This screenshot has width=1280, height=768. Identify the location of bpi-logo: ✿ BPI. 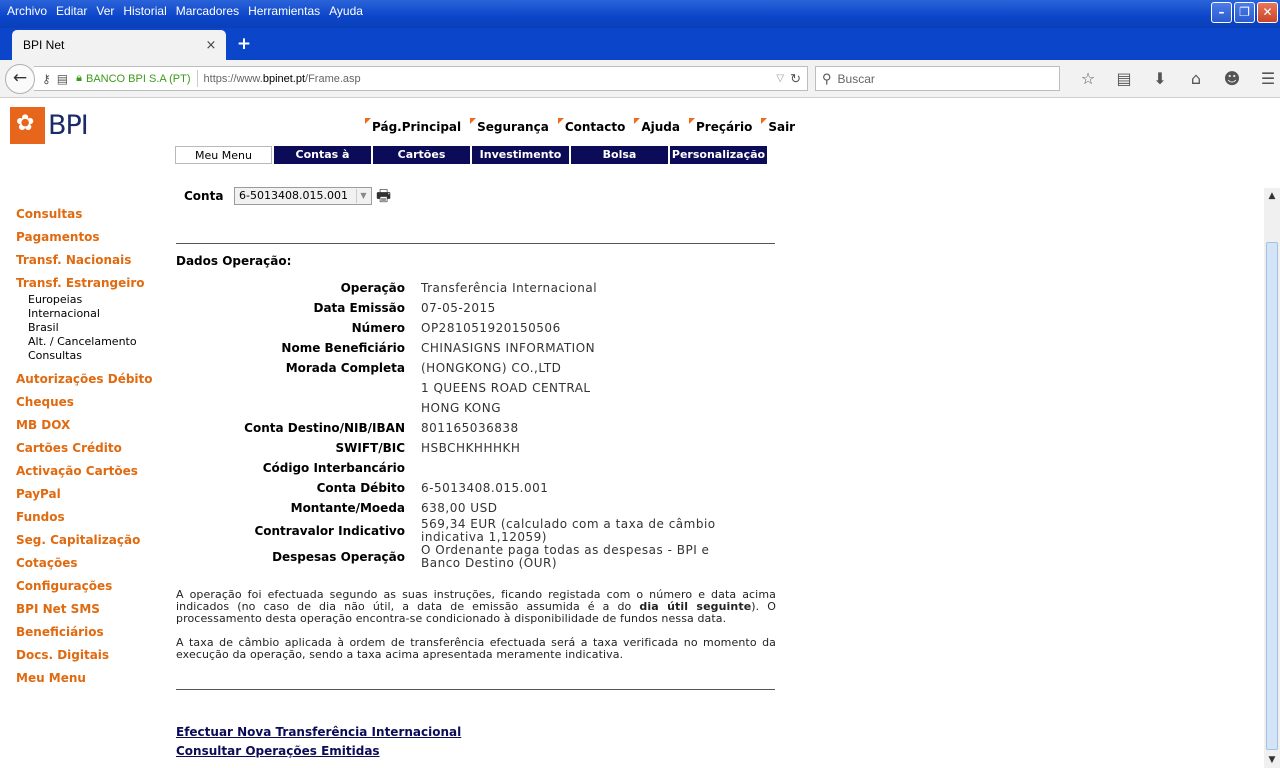
(49, 125).